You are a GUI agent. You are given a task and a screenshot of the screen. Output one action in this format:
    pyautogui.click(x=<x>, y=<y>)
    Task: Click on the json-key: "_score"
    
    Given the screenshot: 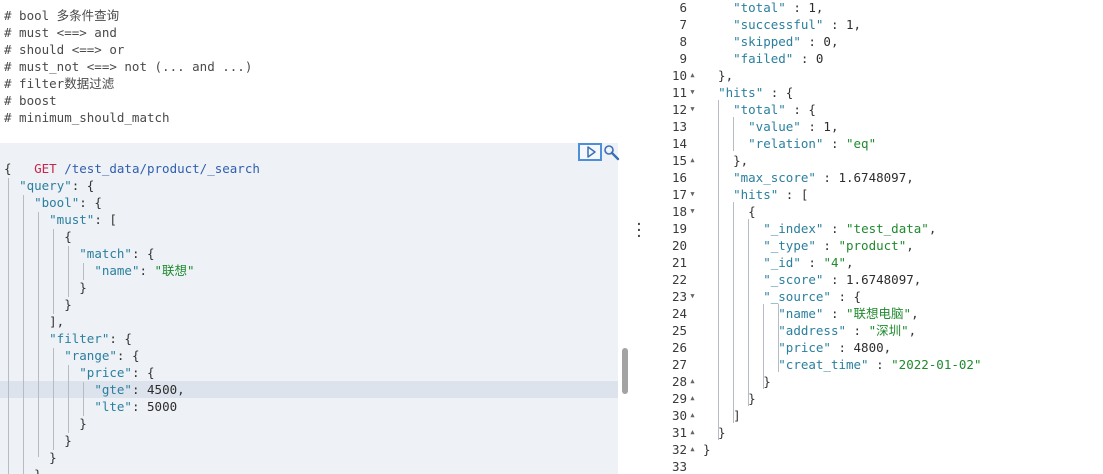 What is the action you would take?
    pyautogui.click(x=793, y=279)
    